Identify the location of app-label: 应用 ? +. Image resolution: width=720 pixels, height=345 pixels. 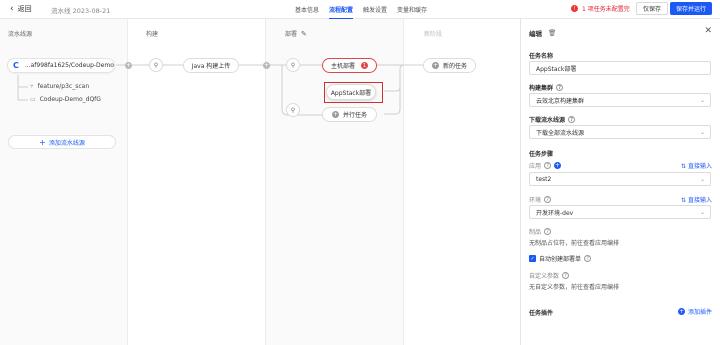
(545, 165).